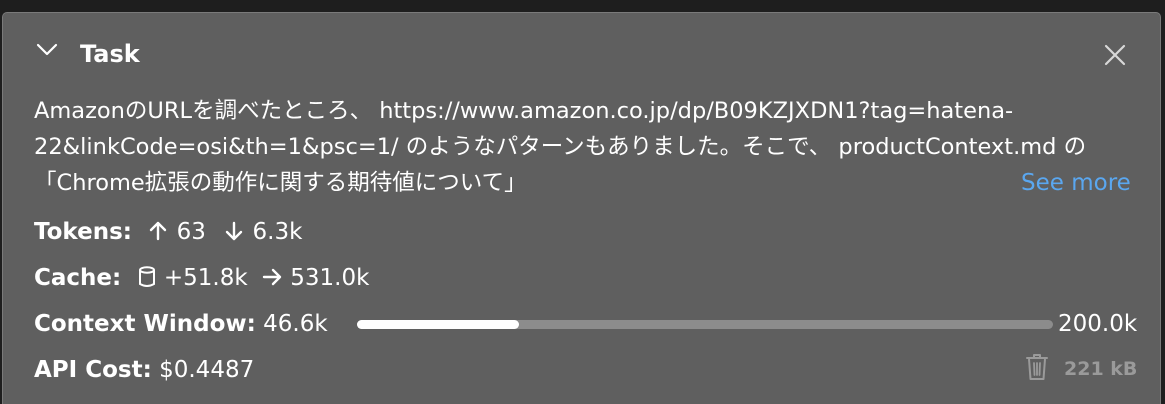 Image resolution: width=1165 pixels, height=404 pixels. I want to click on context-window-row: Context Window: 46.6k, so click(181, 324).